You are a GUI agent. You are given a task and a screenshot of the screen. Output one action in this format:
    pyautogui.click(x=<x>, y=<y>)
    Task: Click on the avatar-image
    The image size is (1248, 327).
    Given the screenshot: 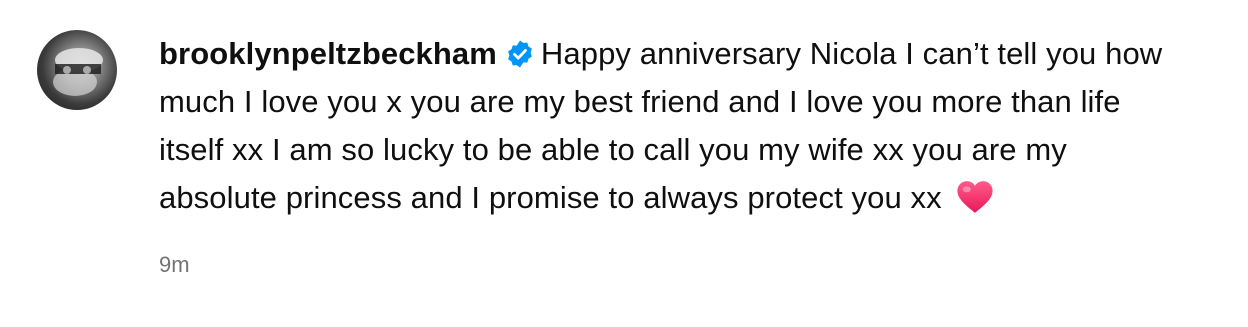 What is the action you would take?
    pyautogui.click(x=78, y=72)
    